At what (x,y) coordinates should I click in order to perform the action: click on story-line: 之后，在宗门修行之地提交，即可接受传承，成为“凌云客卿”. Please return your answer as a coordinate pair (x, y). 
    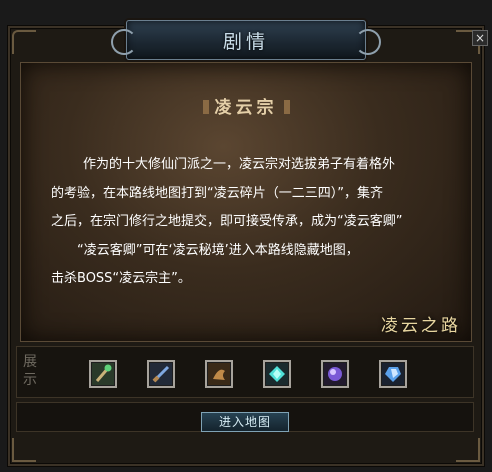
    Looking at the image, I should click on (227, 221).